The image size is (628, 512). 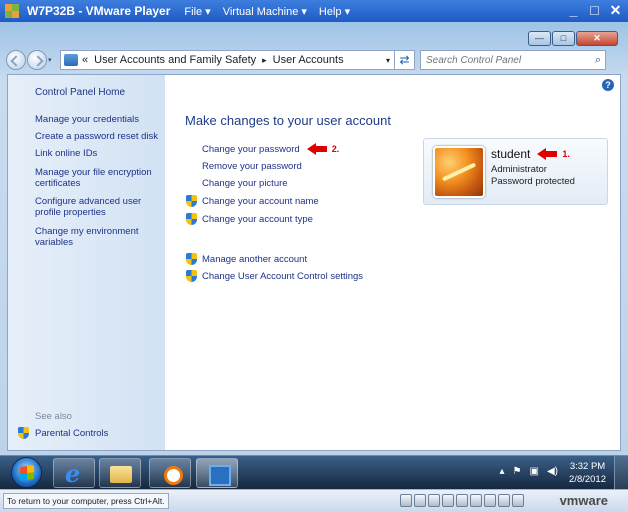 What do you see at coordinates (563, 38) in the screenshot?
I see `maximize-button: □` at bounding box center [563, 38].